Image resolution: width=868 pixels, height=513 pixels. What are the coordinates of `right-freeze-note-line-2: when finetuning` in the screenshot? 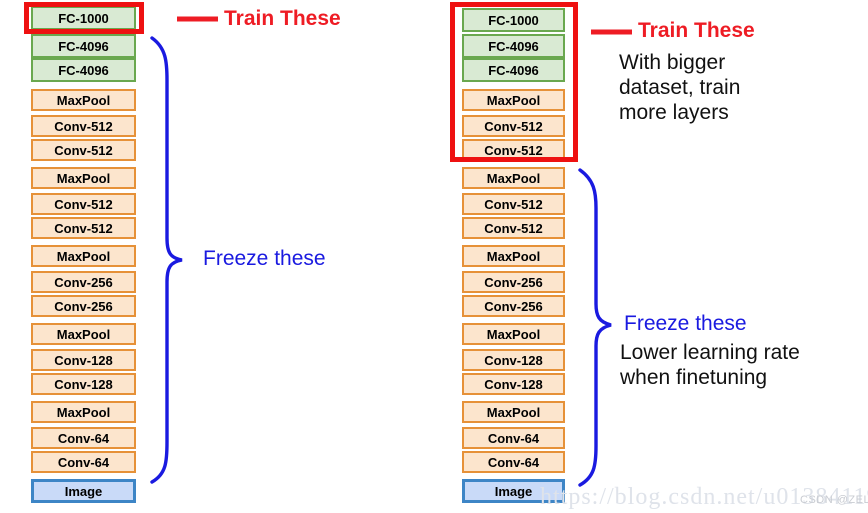 It's located at (694, 378).